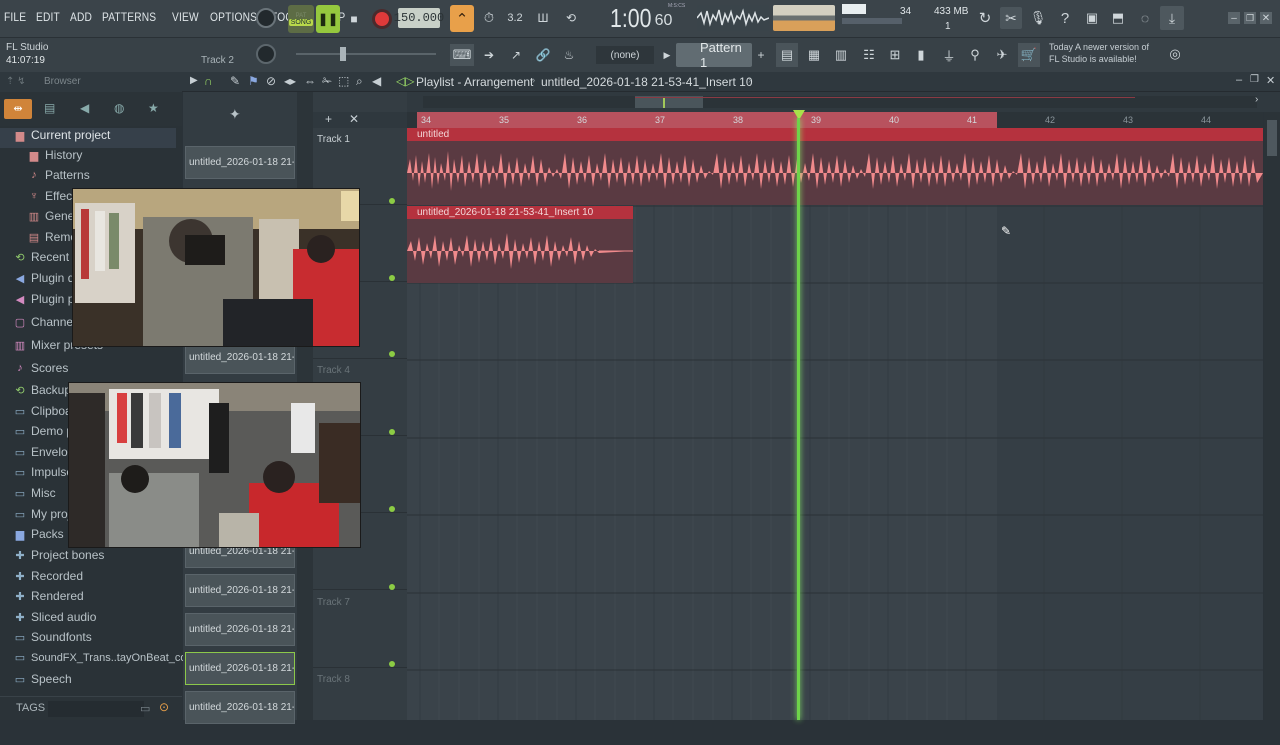  I want to click on help-icon: ?, so click(1065, 18).